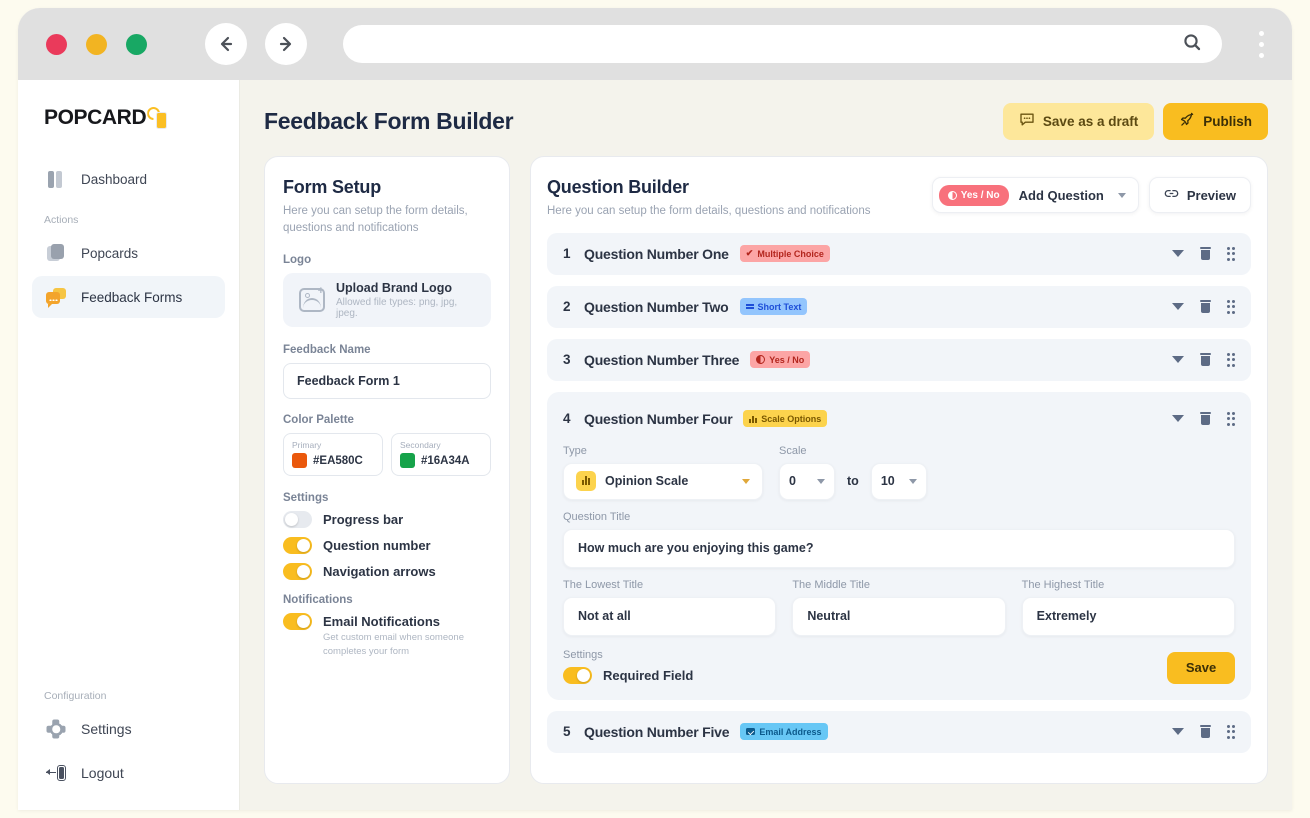 This screenshot has height=818, width=1310. I want to click on sidebar-item-label: Popcards, so click(110, 253).